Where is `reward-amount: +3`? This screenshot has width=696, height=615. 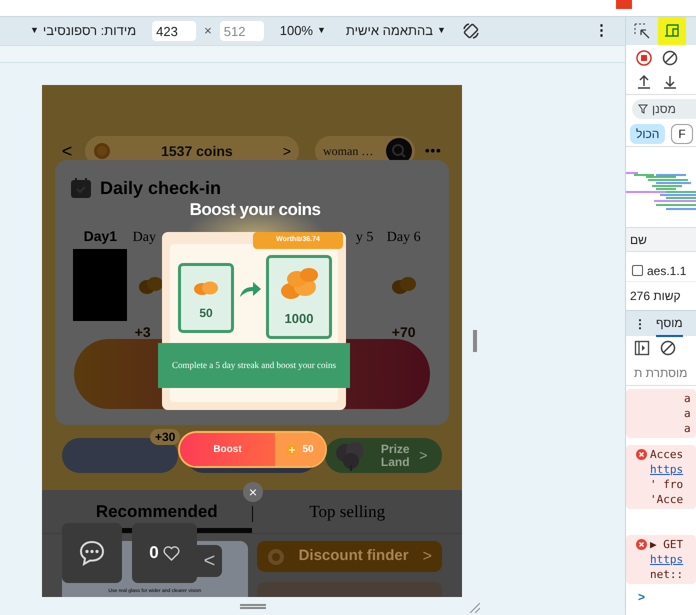
reward-amount: +3 is located at coordinates (142, 332).